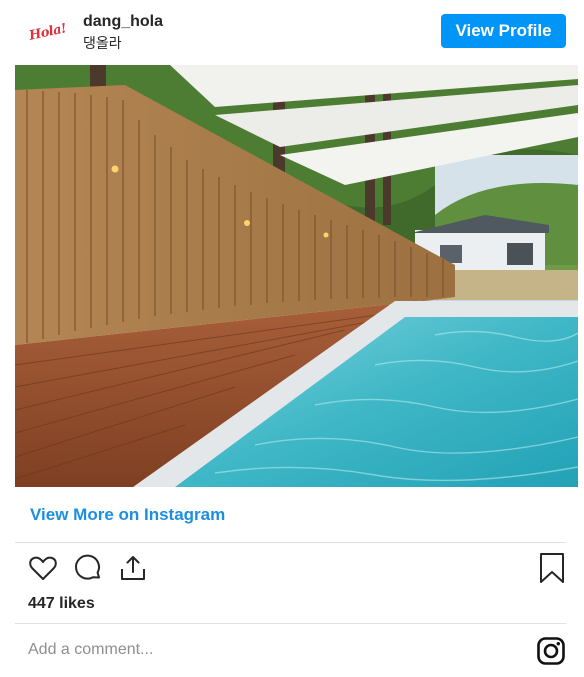  I want to click on bookmark-icon, so click(552, 568).